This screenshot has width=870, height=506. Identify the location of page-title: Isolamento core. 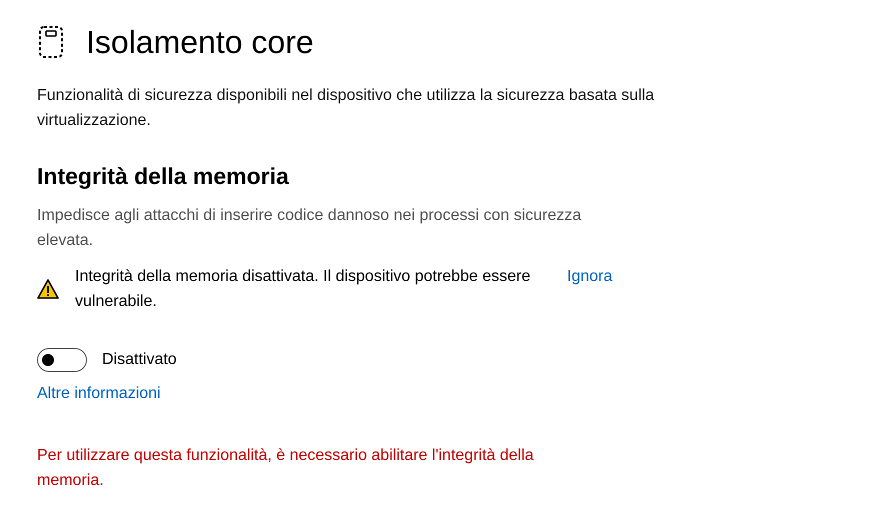
(200, 42).